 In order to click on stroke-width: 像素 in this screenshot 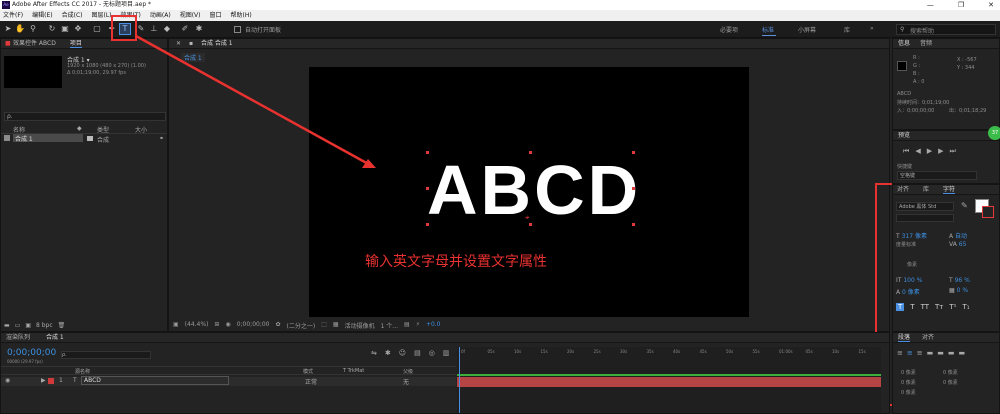, I will do `click(912, 264)`.